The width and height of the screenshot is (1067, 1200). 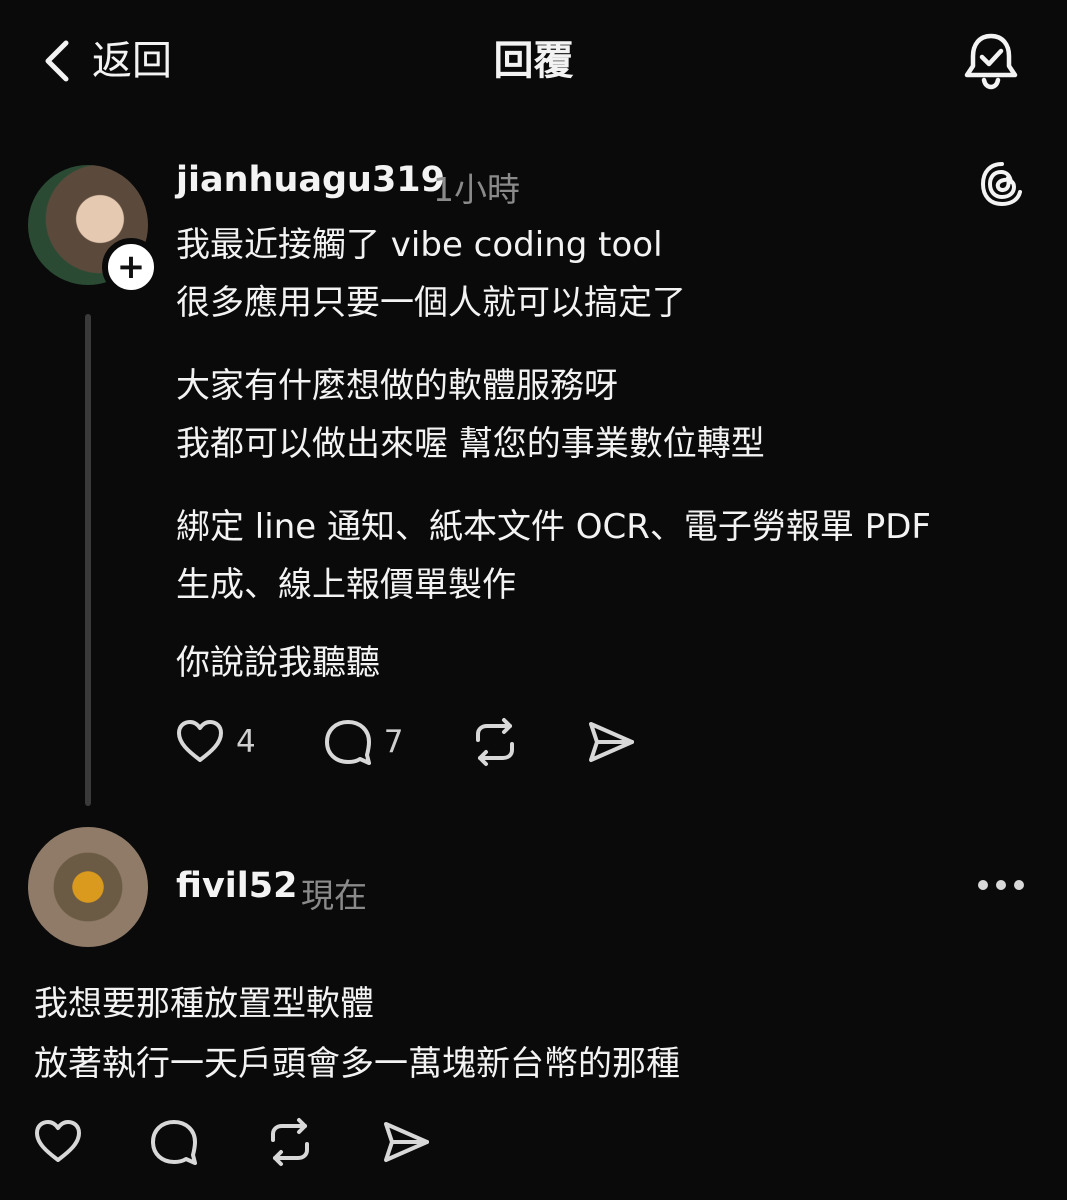 I want to click on like-count: 4, so click(x=246, y=742).